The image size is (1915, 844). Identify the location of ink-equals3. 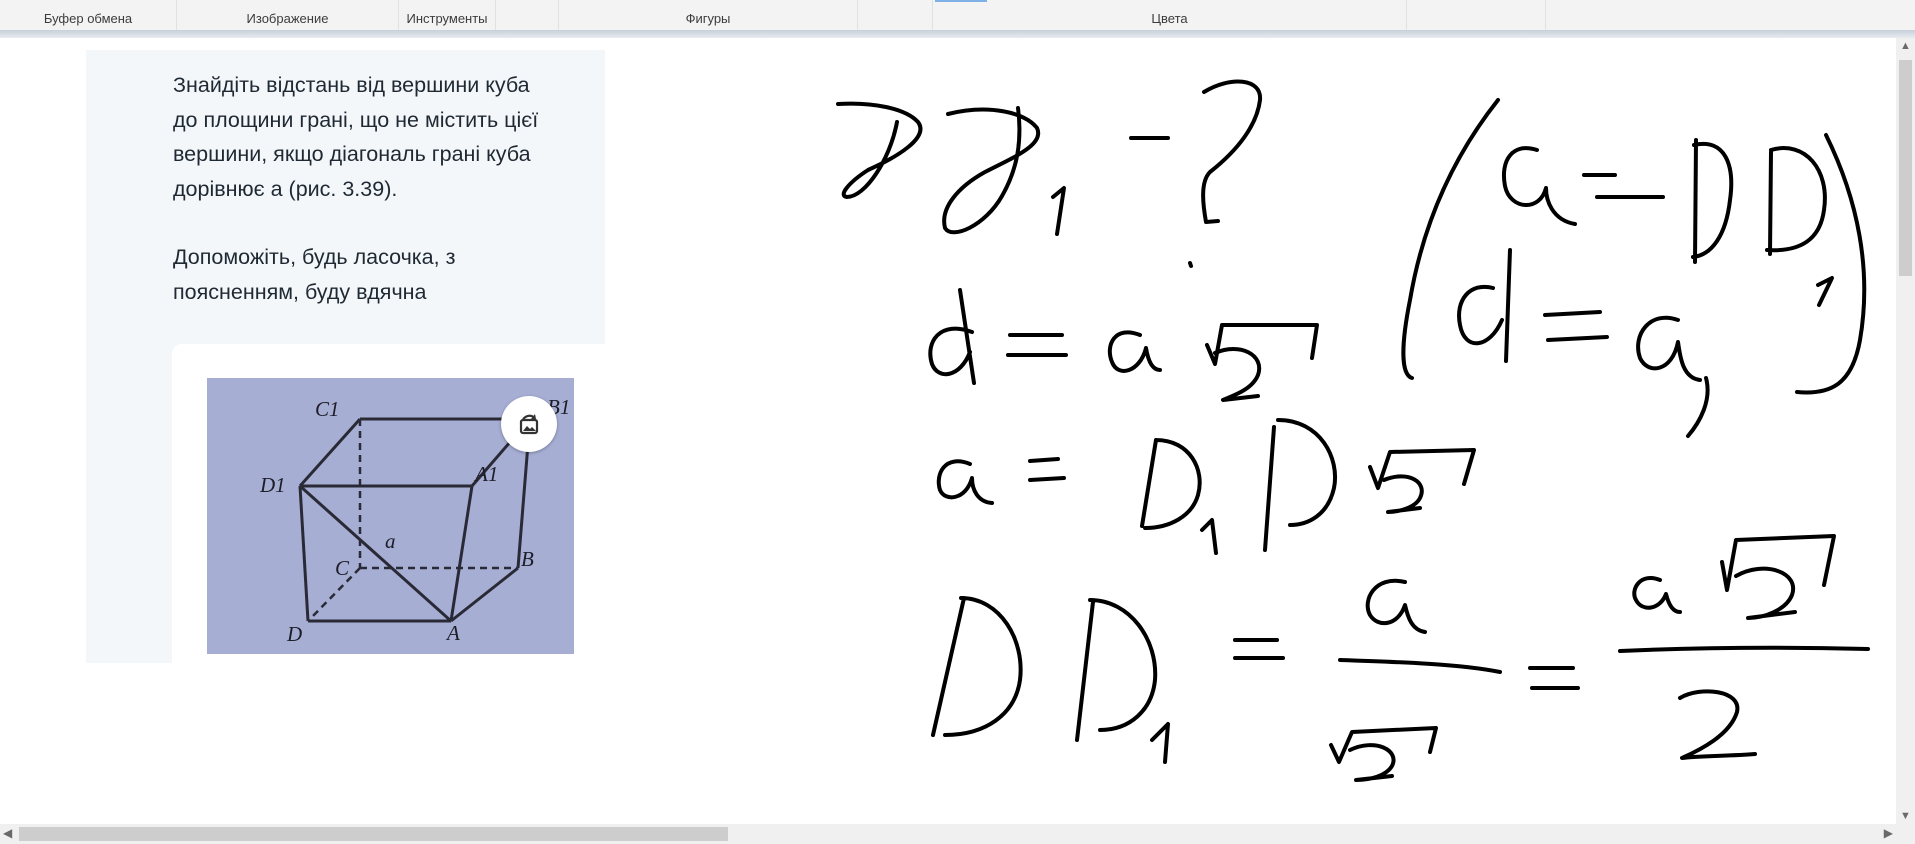
(1576, 326).